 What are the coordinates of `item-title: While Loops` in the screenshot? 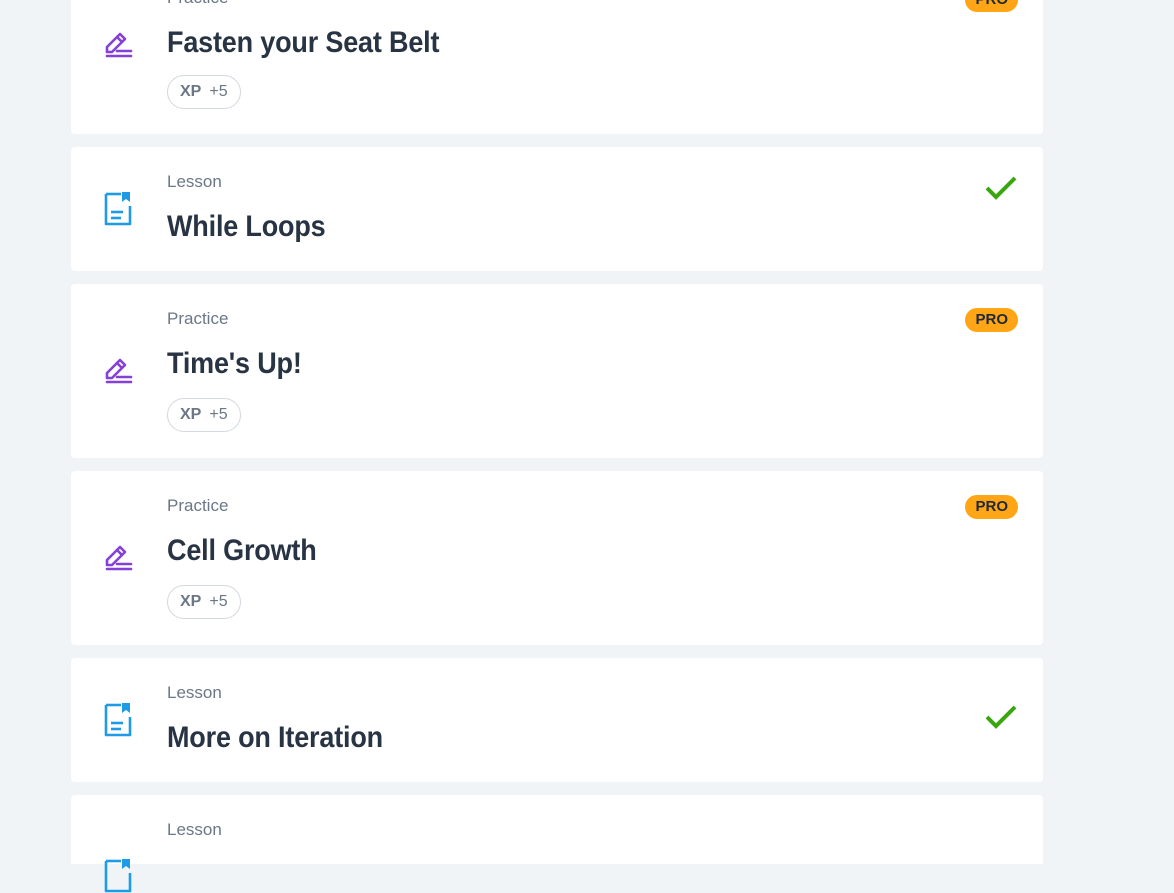 It's located at (246, 226).